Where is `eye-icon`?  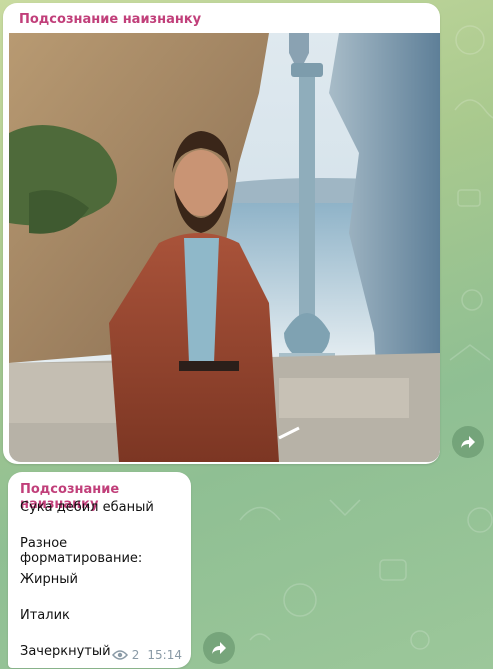 eye-icon is located at coordinates (119, 655).